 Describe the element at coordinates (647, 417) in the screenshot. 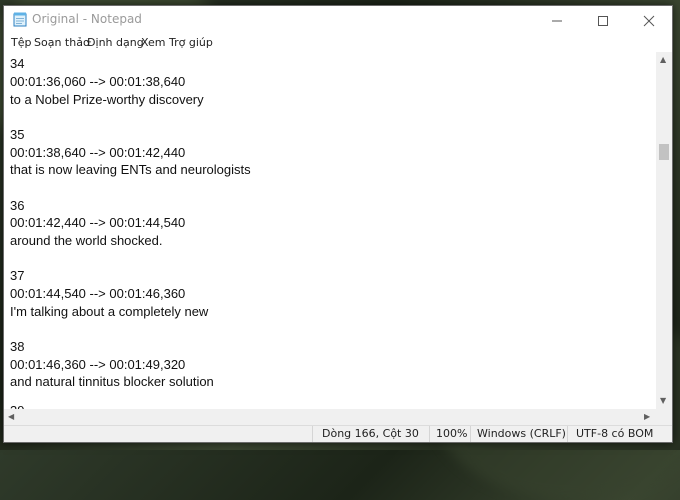

I see `scroll-right-icon: ▶` at that location.